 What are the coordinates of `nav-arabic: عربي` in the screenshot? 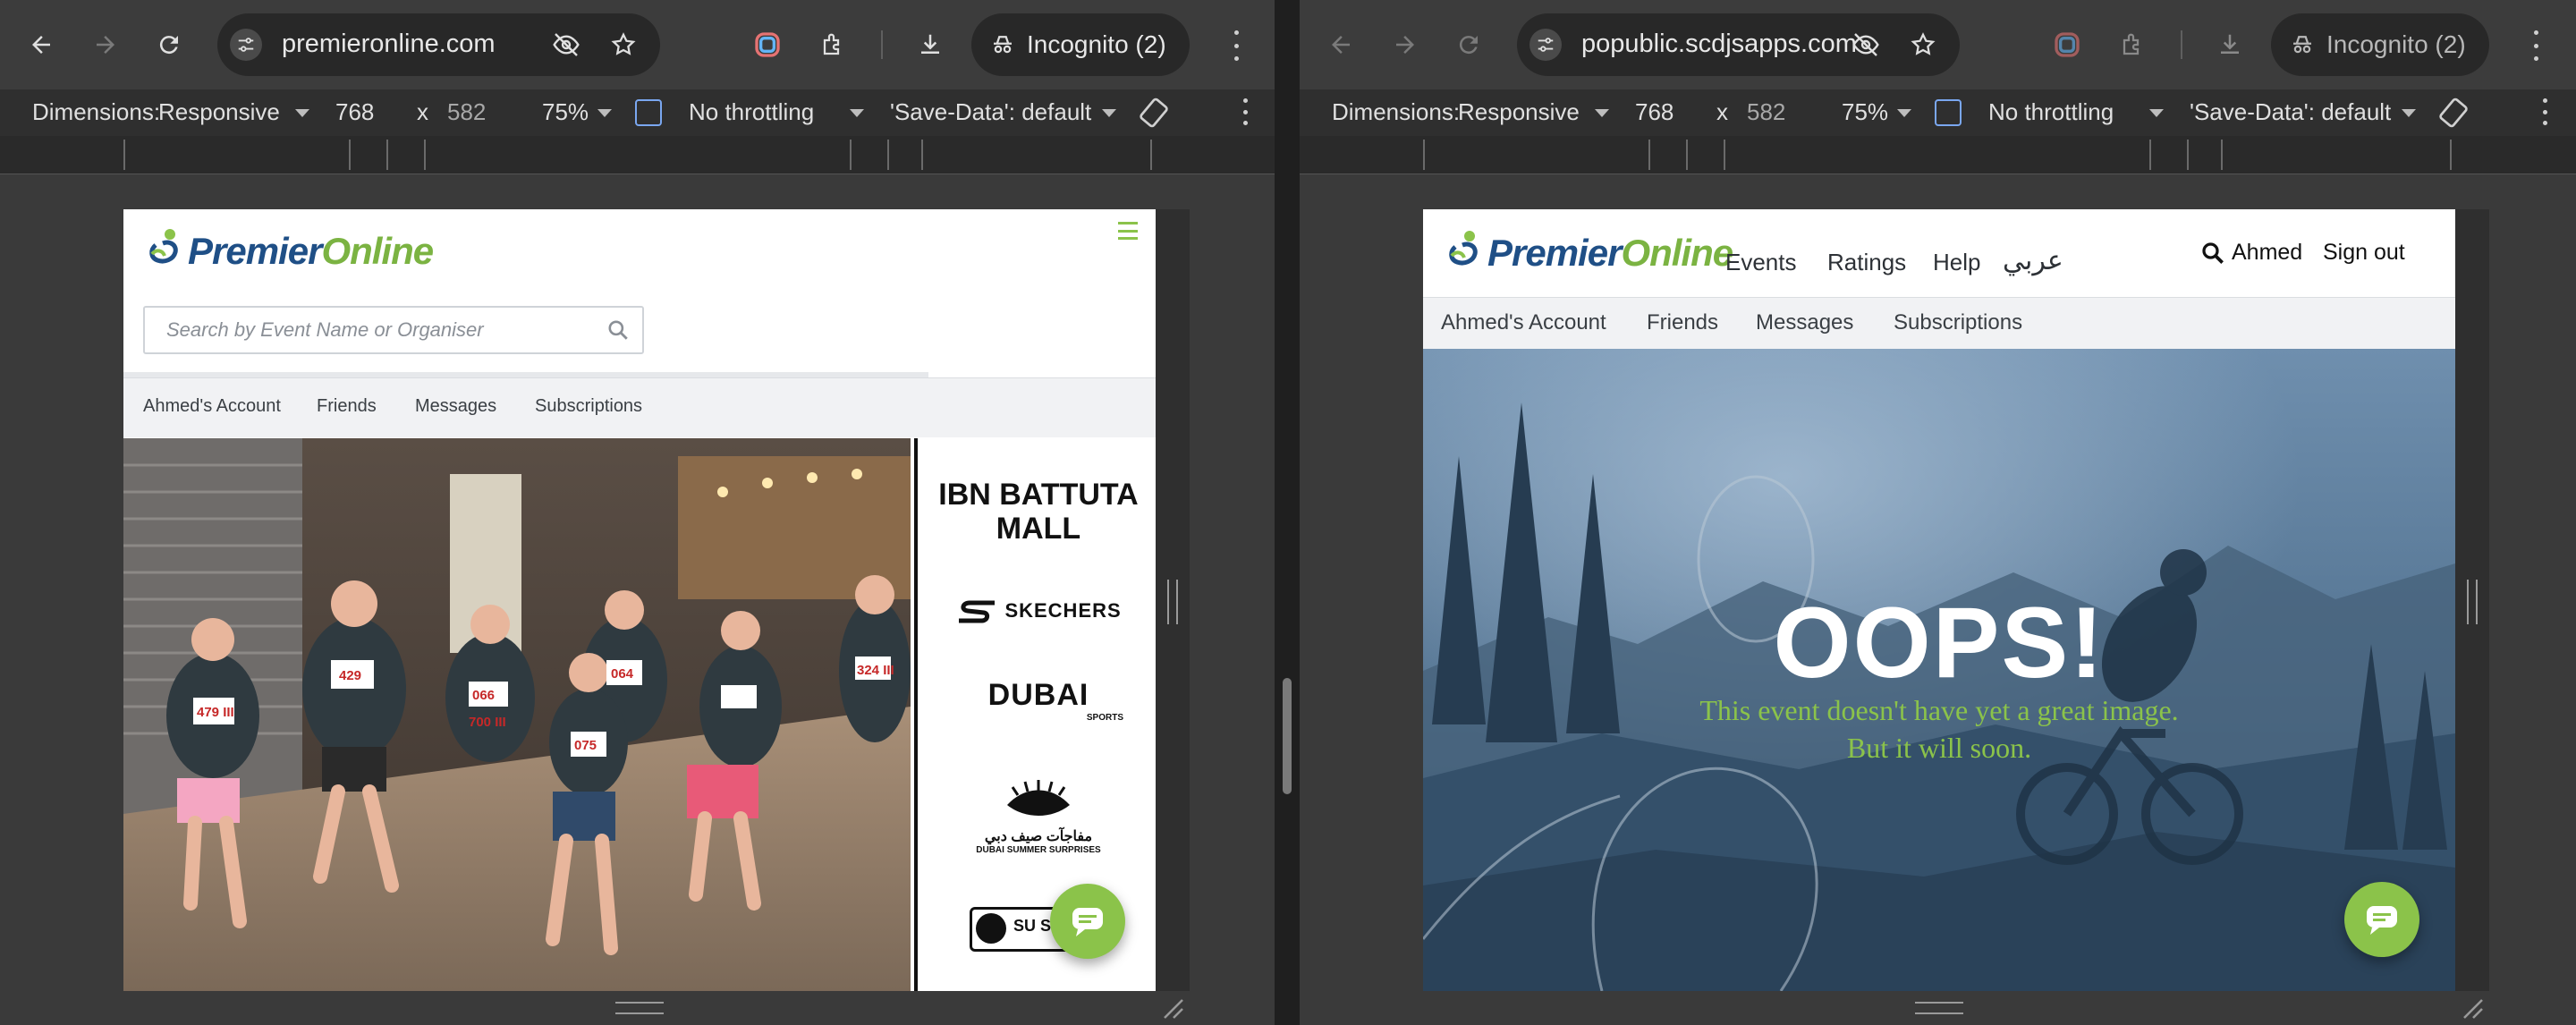 It's located at (2033, 261).